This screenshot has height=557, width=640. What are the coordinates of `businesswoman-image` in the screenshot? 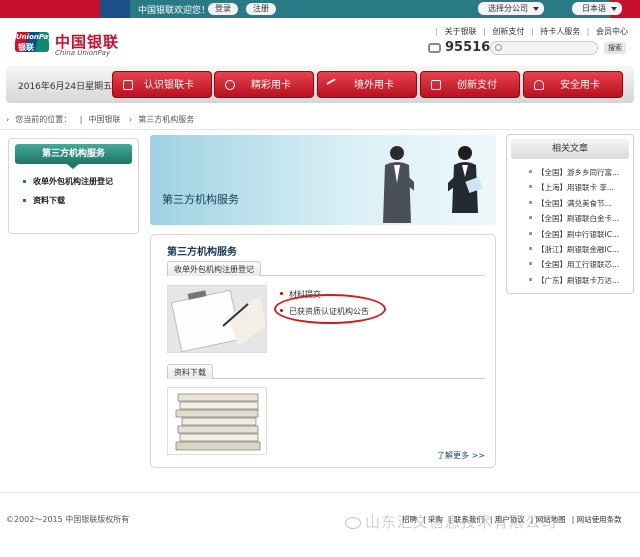 It's located at (465, 179).